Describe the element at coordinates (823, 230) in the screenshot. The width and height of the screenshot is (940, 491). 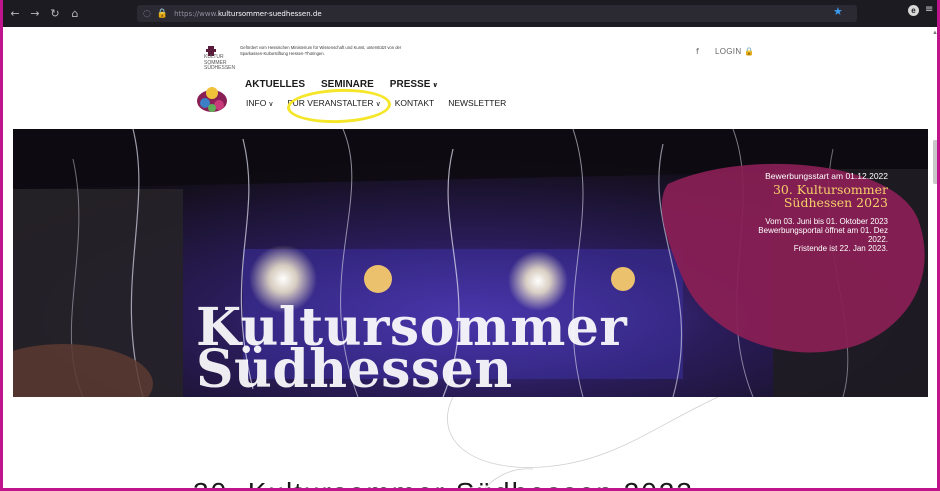
I see `announcement-detail-line: Bewerbungsportal öffnet am 01. Dez` at that location.